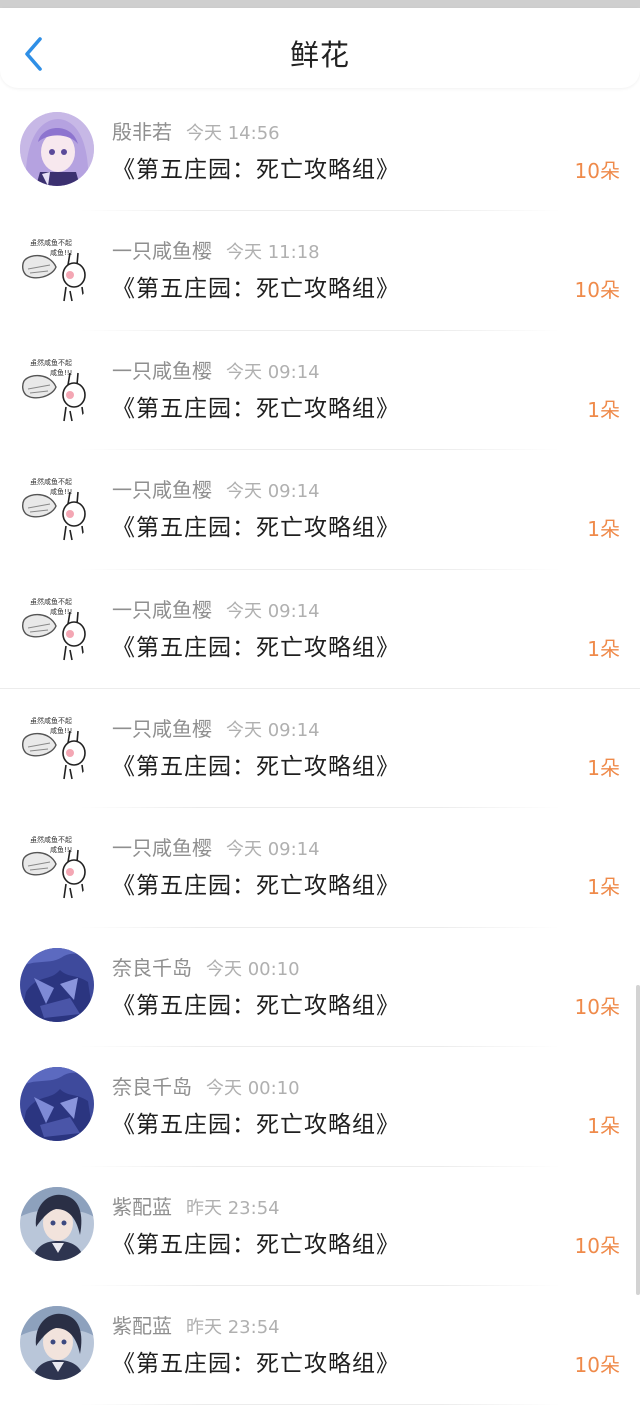  Describe the element at coordinates (216, 251) in the screenshot. I see `user-name: 一只咸鱼樱 今天 11:18` at that location.